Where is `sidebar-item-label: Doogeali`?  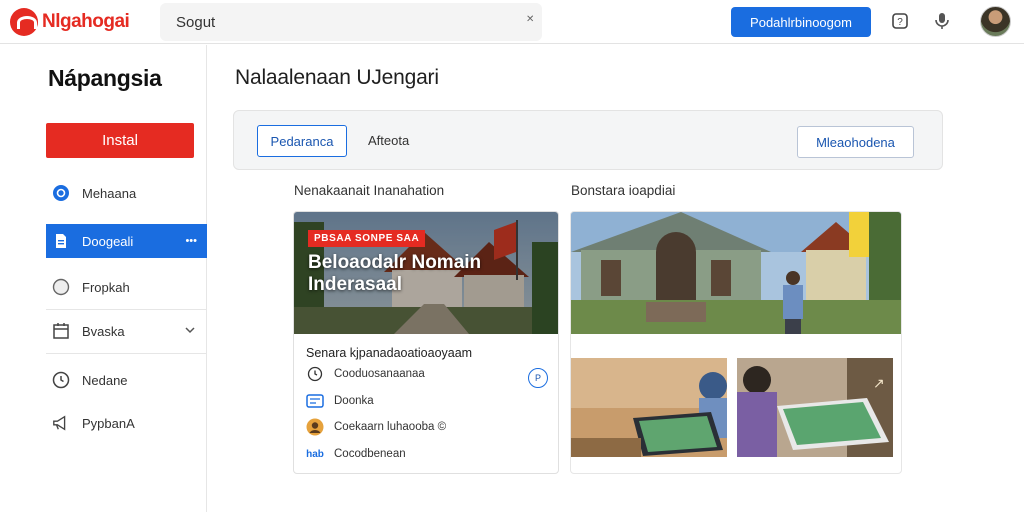 sidebar-item-label: Doogeali is located at coordinates (108, 241).